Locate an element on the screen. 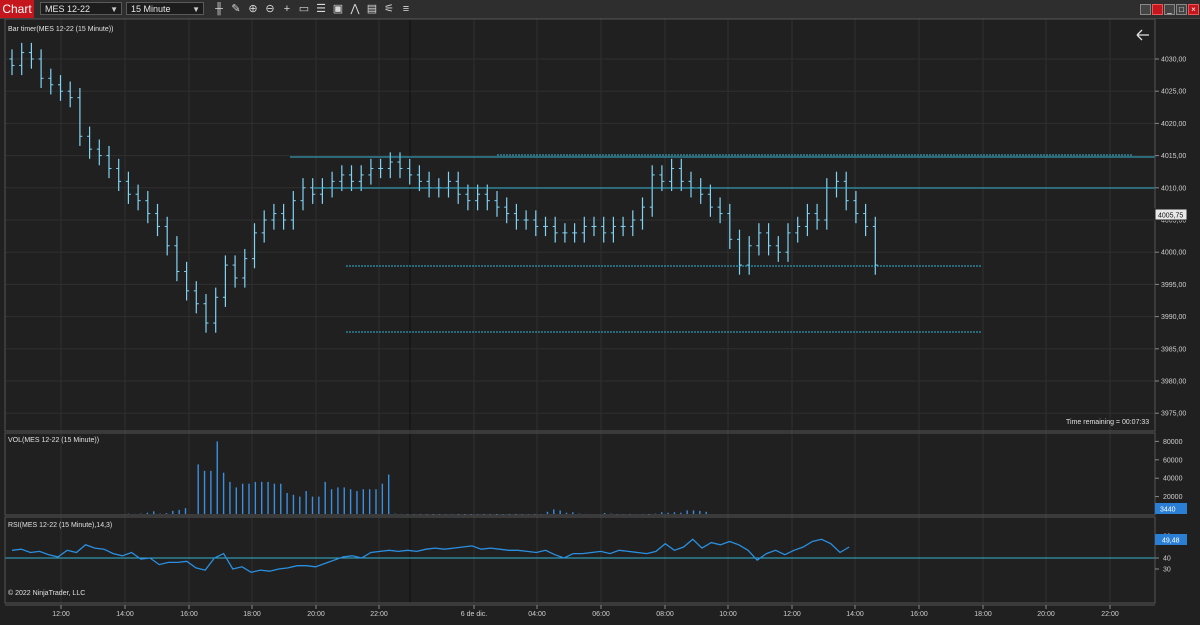 The image size is (1200, 625). instrument-value: MES 12-22 is located at coordinates (68, 9).